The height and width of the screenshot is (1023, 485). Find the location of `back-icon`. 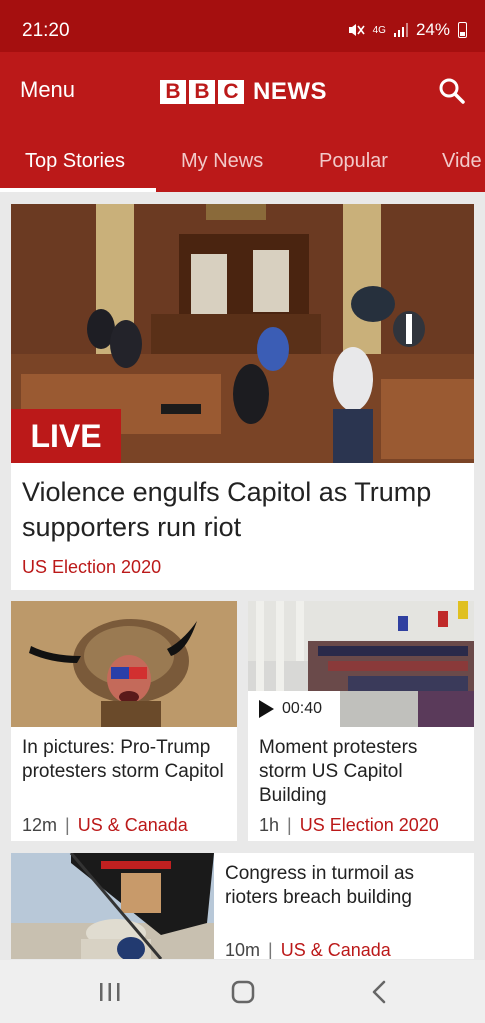

back-icon is located at coordinates (380, 992).